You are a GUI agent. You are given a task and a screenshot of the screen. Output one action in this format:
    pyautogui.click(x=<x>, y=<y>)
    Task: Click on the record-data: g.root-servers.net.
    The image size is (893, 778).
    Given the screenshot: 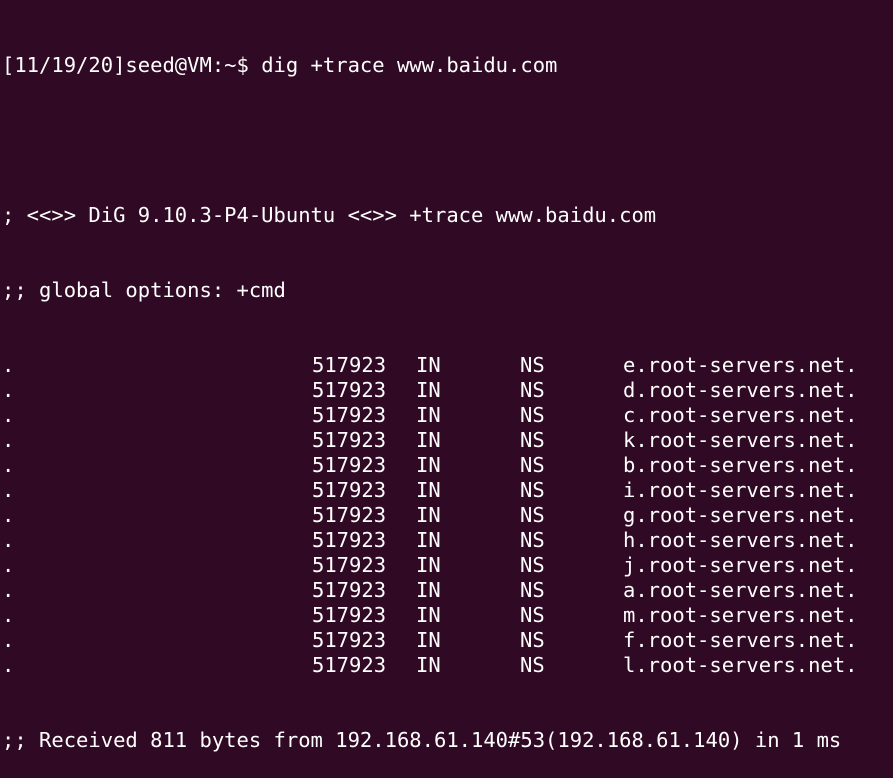 What is the action you would take?
    pyautogui.click(x=740, y=515)
    